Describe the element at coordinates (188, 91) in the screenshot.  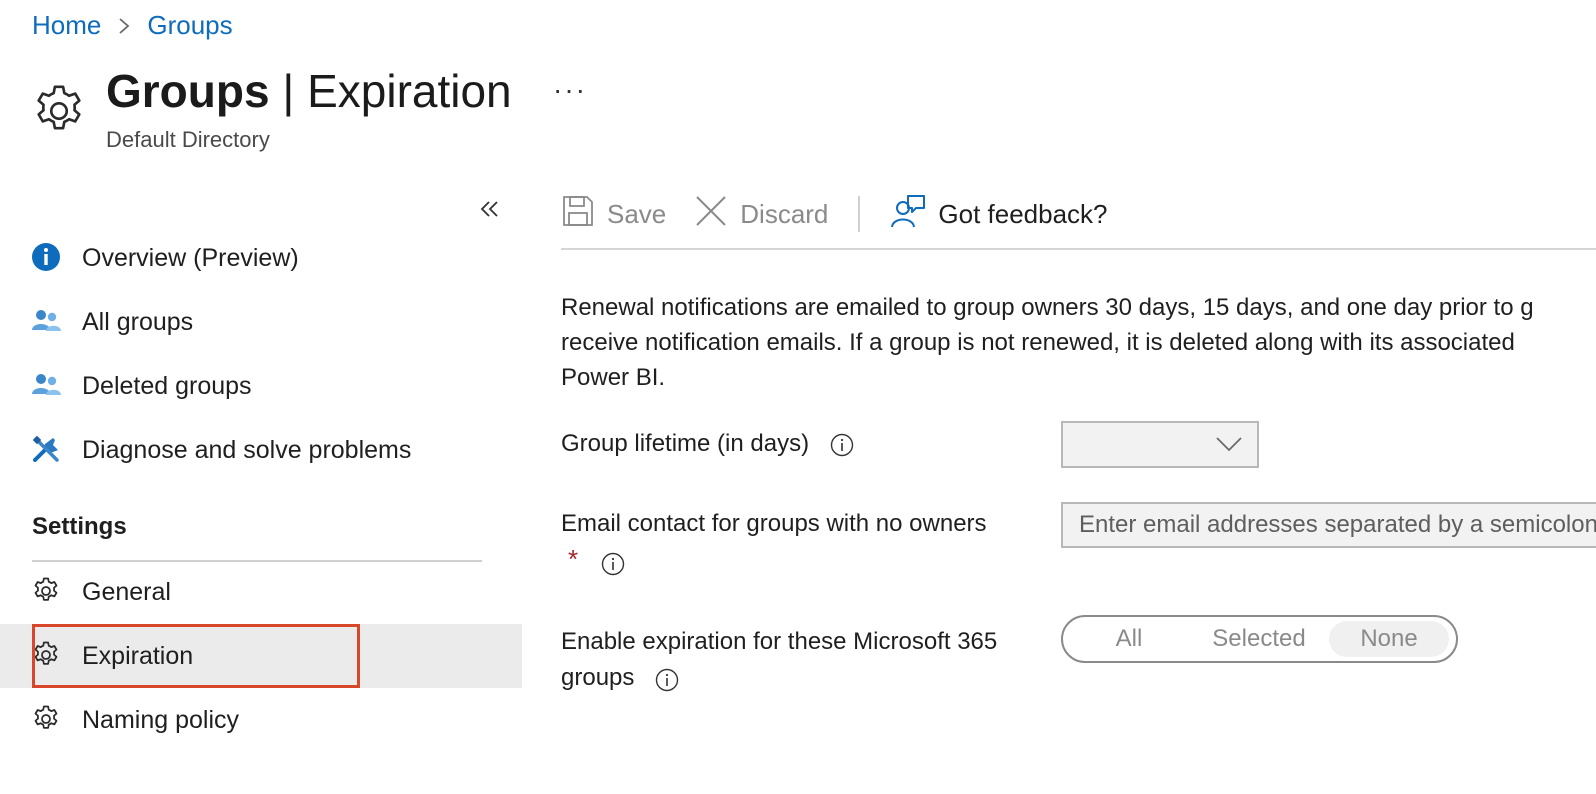
I see `page-title-main: Groups` at that location.